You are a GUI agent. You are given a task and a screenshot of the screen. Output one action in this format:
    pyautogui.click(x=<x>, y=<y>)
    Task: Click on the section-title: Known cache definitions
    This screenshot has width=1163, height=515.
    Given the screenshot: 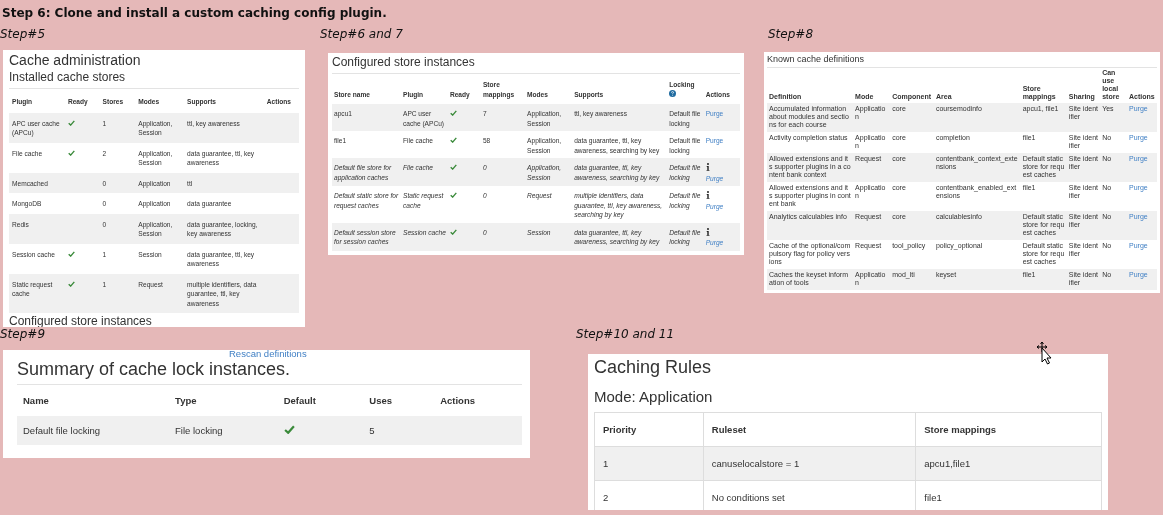 What is the action you would take?
    pyautogui.click(x=816, y=59)
    